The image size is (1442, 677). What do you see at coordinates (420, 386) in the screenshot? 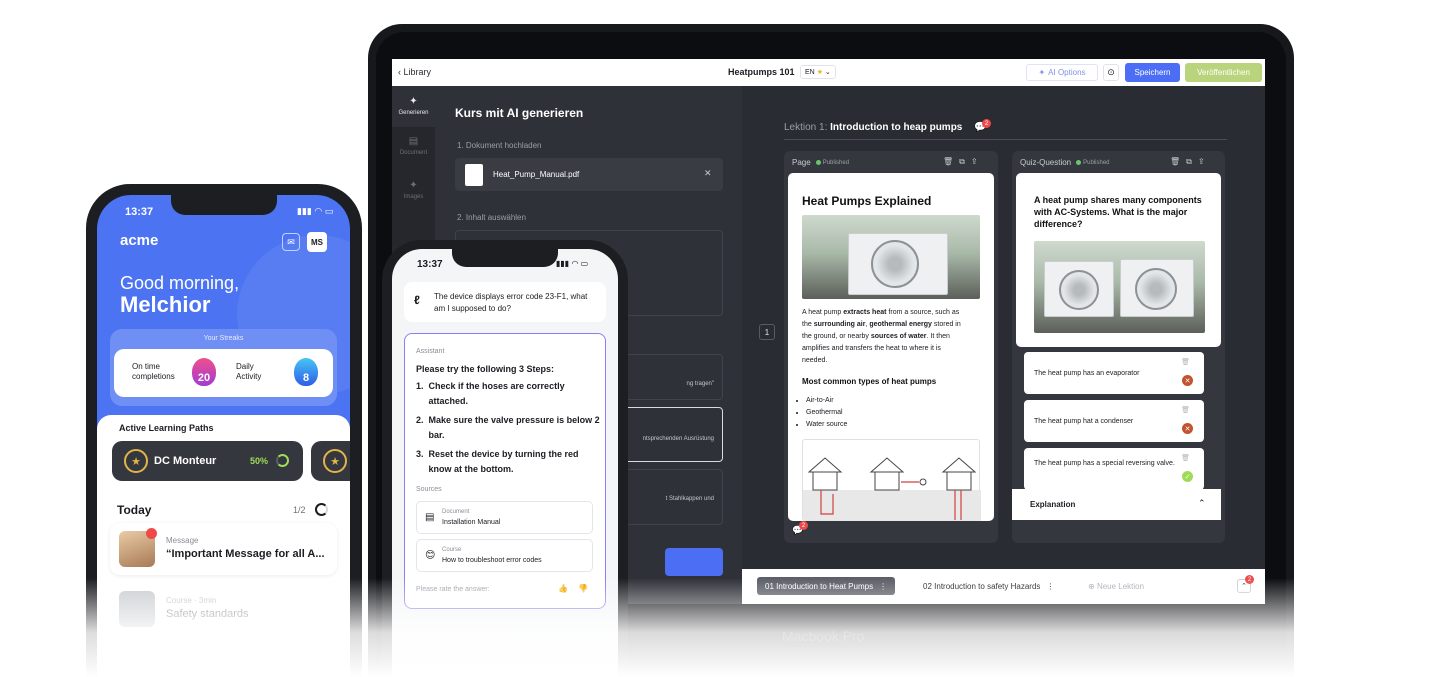
I see `step-number: 1.` at bounding box center [420, 386].